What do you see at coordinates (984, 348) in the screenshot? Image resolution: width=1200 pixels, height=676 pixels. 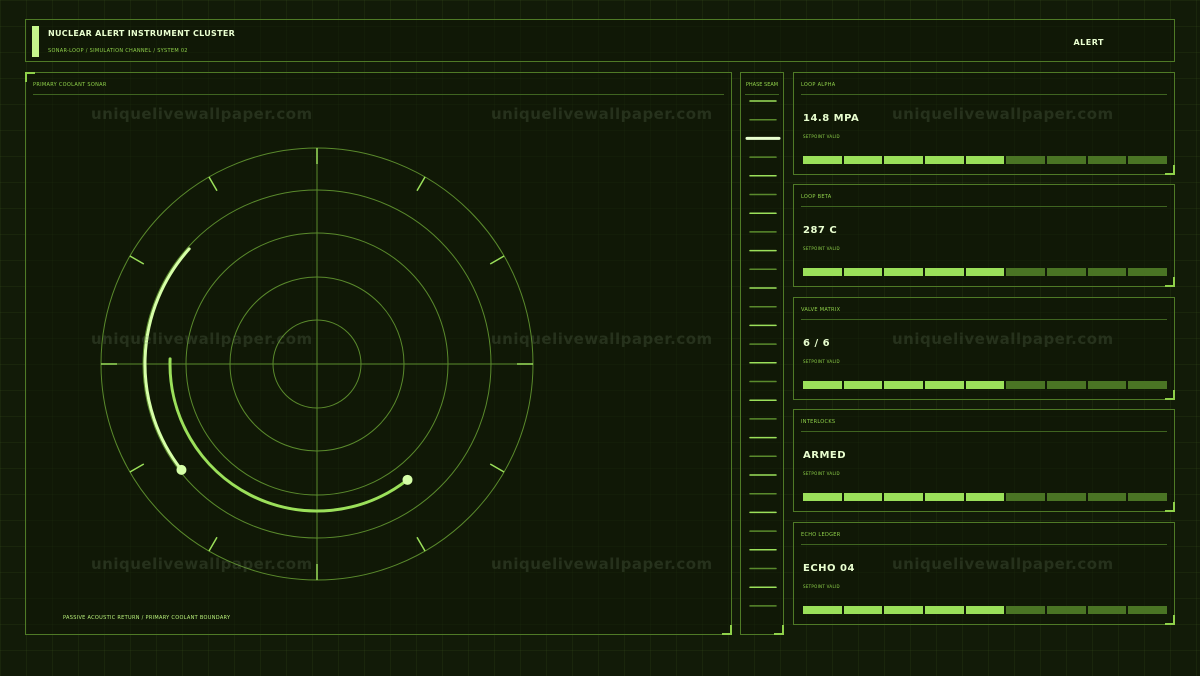 I see `metric-card: VALVE MATRIX 6 / 6 SETPOINT VALID` at bounding box center [984, 348].